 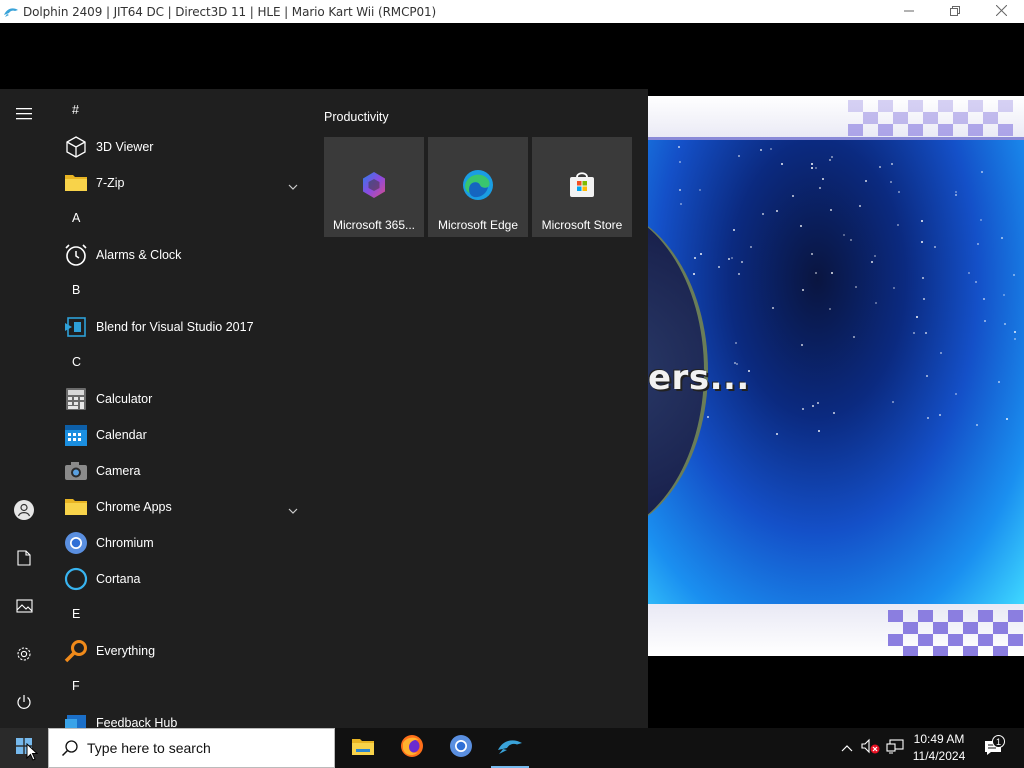 What do you see at coordinates (76, 717) in the screenshot?
I see `feedback-icon` at bounding box center [76, 717].